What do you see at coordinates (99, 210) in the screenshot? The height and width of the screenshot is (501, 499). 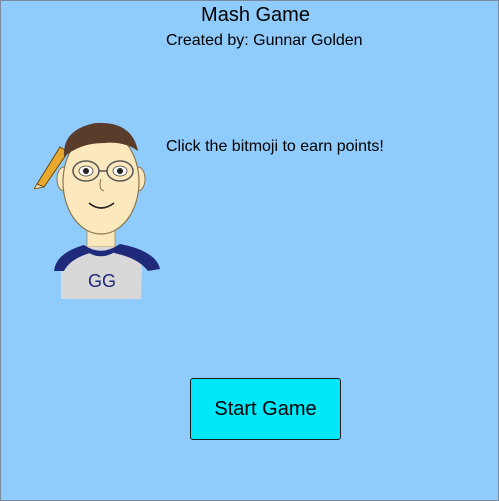 I see `bitmoji-avatar-icon: GG` at bounding box center [99, 210].